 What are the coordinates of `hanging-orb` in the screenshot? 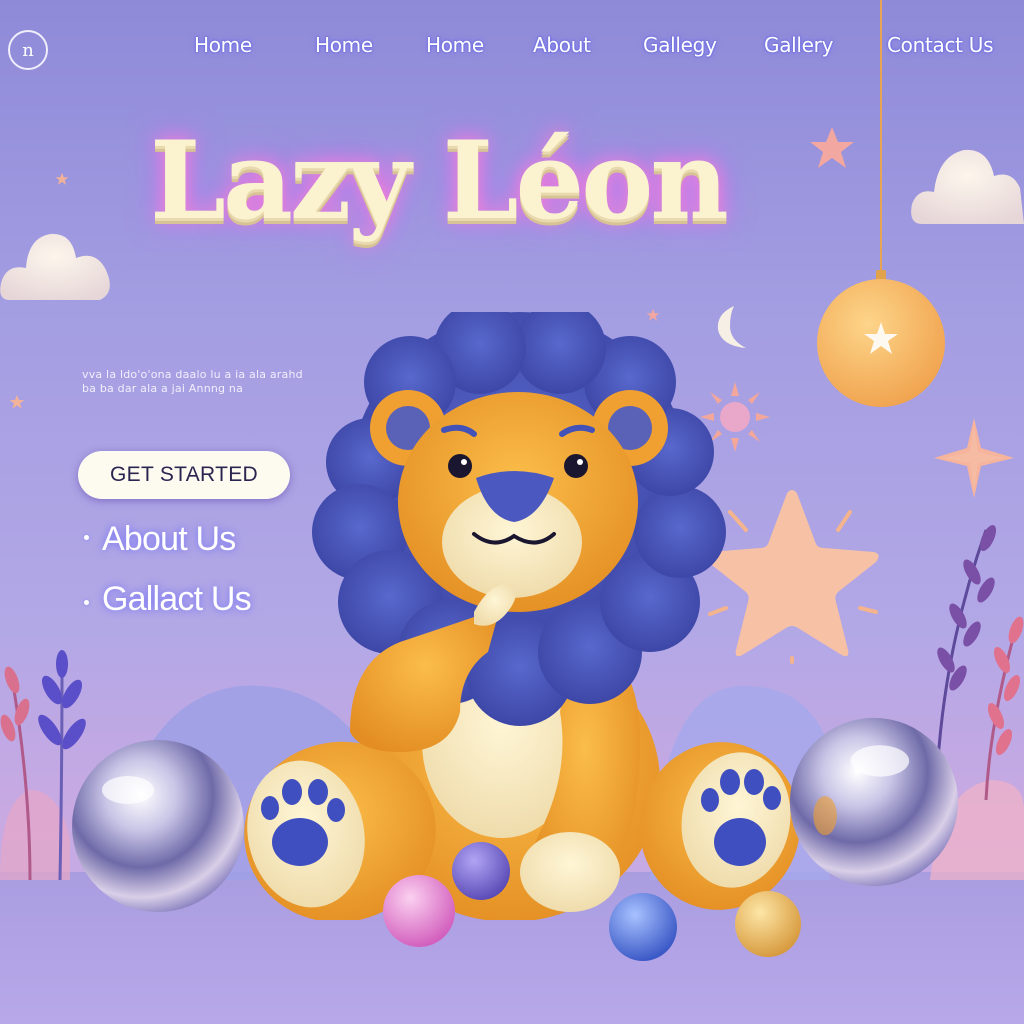 It's located at (881, 338).